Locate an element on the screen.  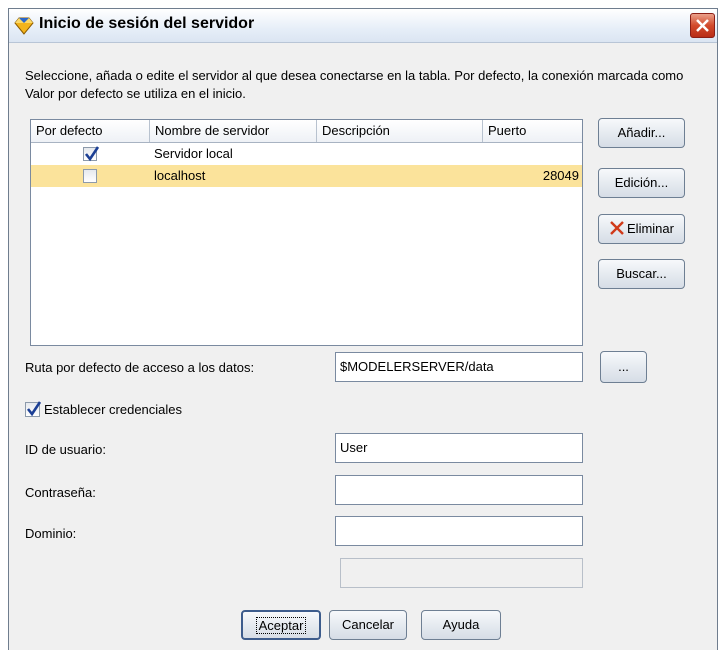
delete-button-label: Eliminar is located at coordinates (650, 228).